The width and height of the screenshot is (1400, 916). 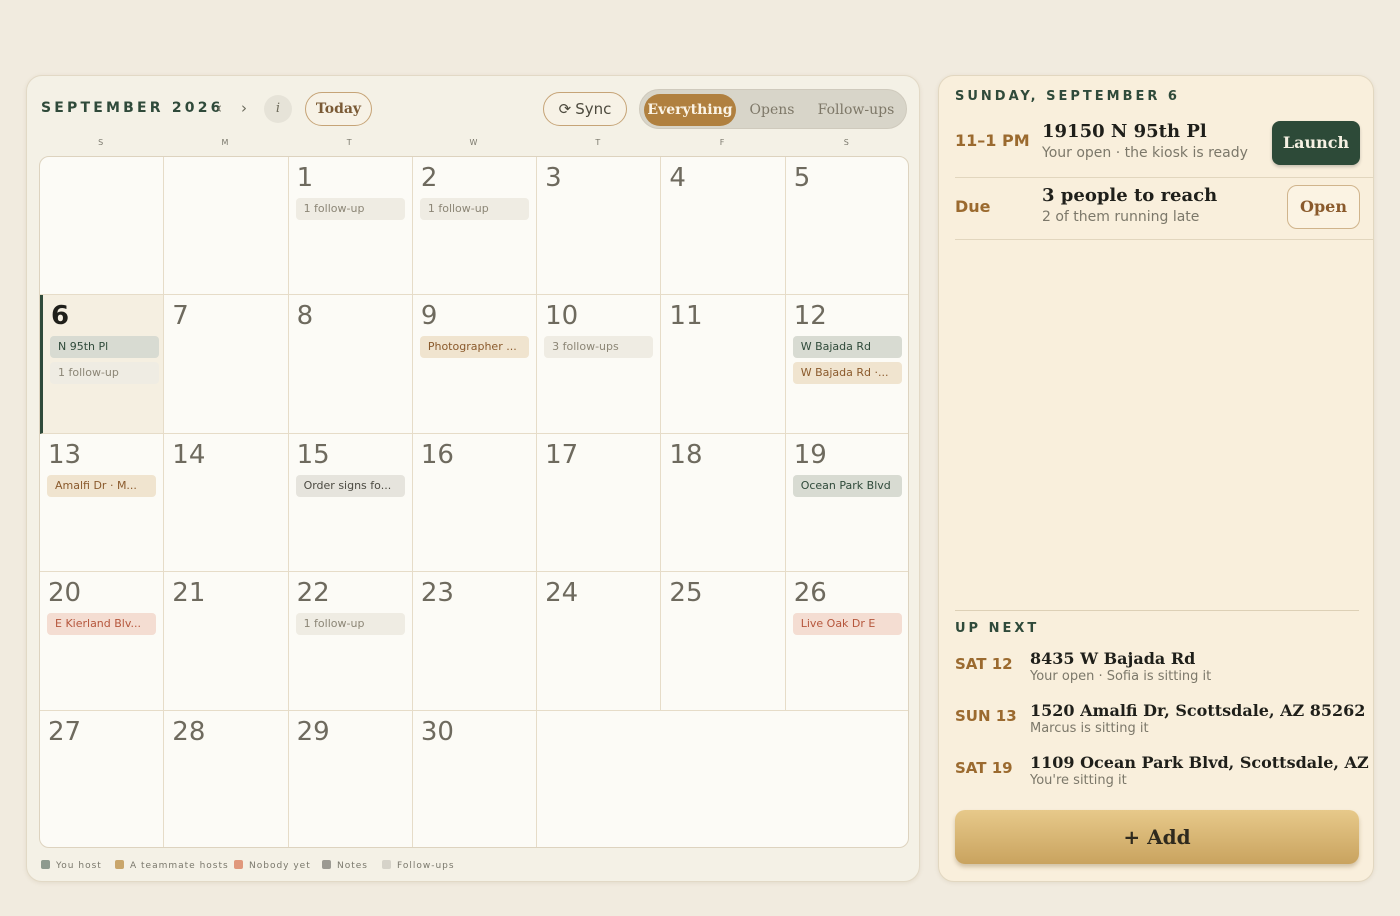 What do you see at coordinates (1198, 710) in the screenshot?
I see `up-next-title-text: 1520 Amalfi Dr, Scottsdale, AZ 85262` at bounding box center [1198, 710].